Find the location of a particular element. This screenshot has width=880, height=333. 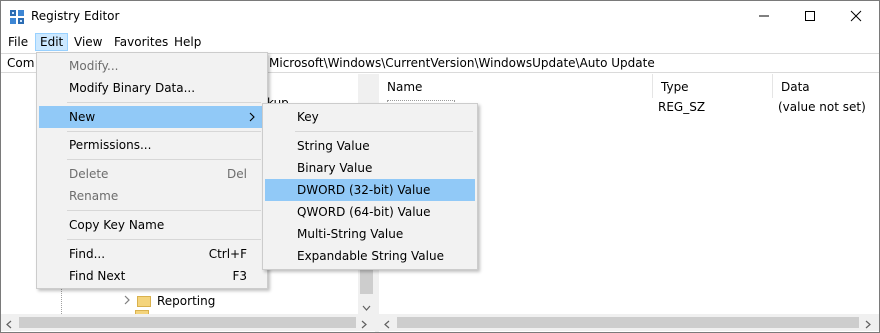

menu-favorites: Favorites is located at coordinates (141, 42).